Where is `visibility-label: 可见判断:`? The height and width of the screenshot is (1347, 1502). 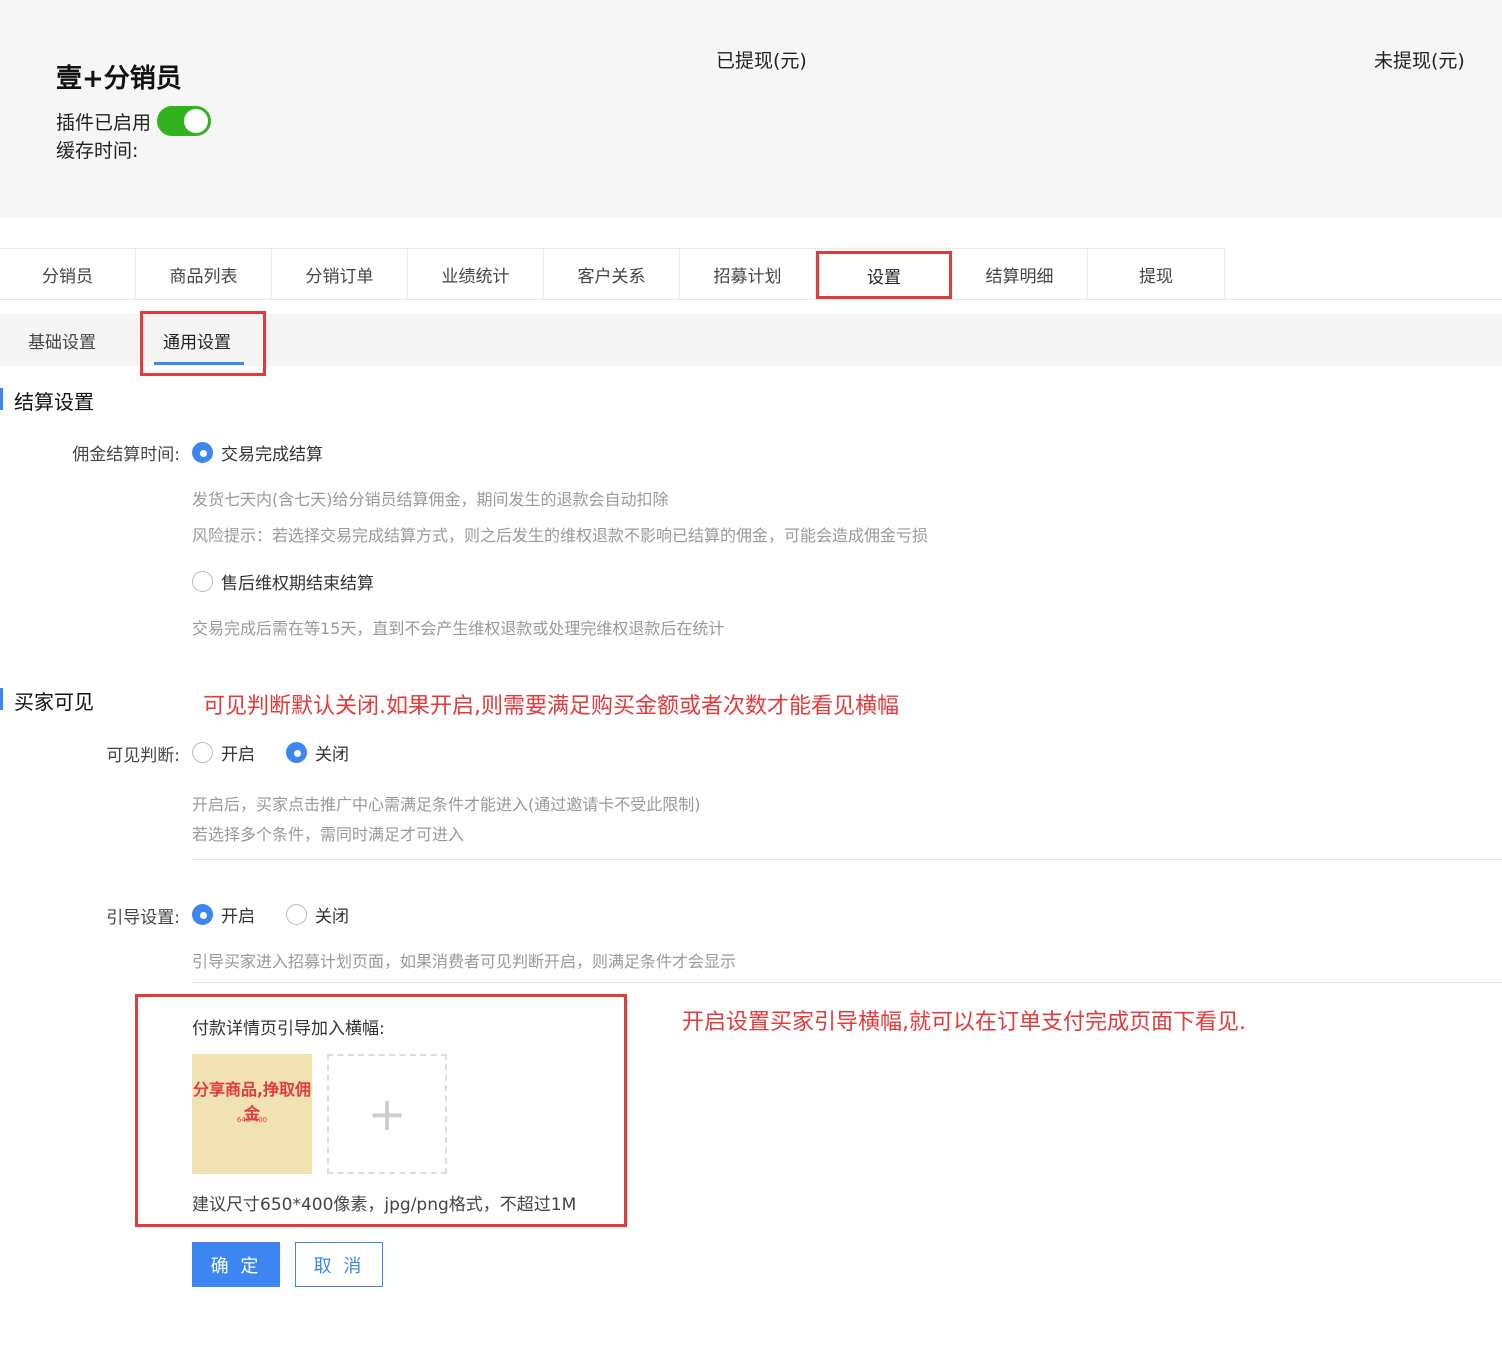 visibility-label: 可见判断: is located at coordinates (143, 756).